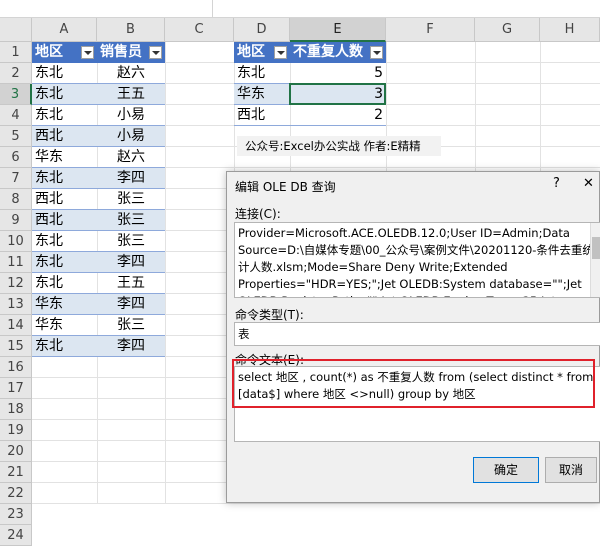  Describe the element at coordinates (16, 472) in the screenshot. I see `row-header-21: 21` at that location.